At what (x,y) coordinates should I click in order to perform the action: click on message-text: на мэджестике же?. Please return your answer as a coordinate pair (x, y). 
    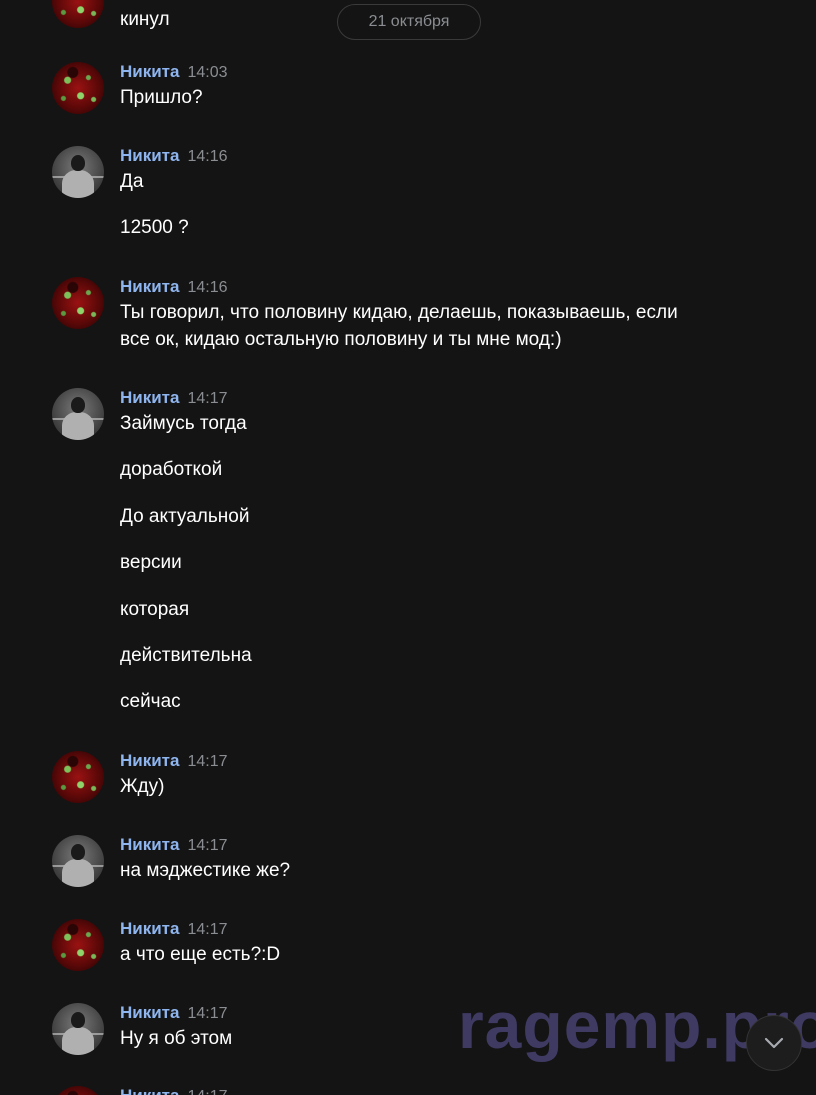
    Looking at the image, I should click on (205, 870).